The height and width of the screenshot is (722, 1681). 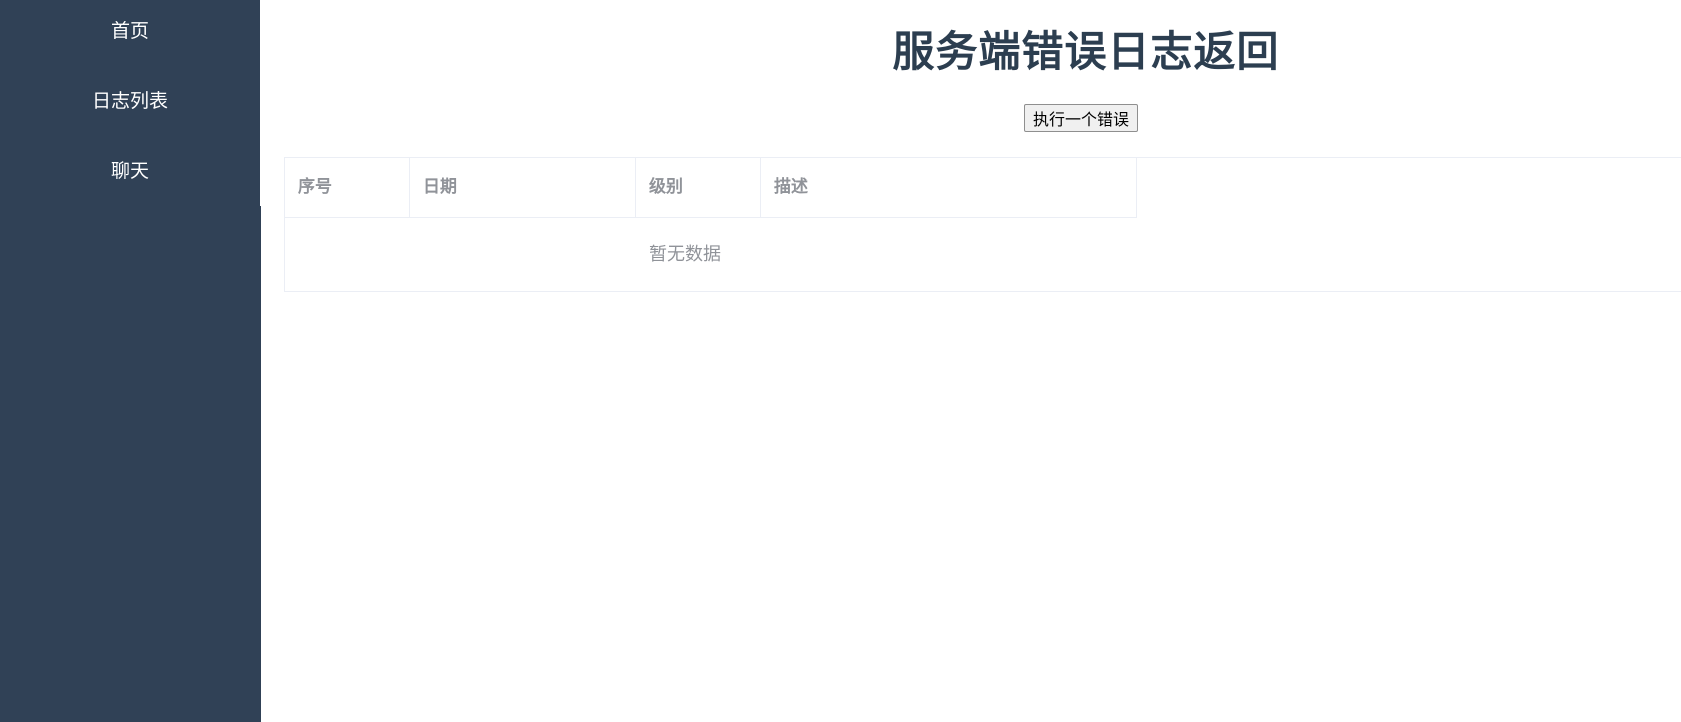 I want to click on sidebar-menu: 首页 日志列表 聊天, so click(x=130, y=103).